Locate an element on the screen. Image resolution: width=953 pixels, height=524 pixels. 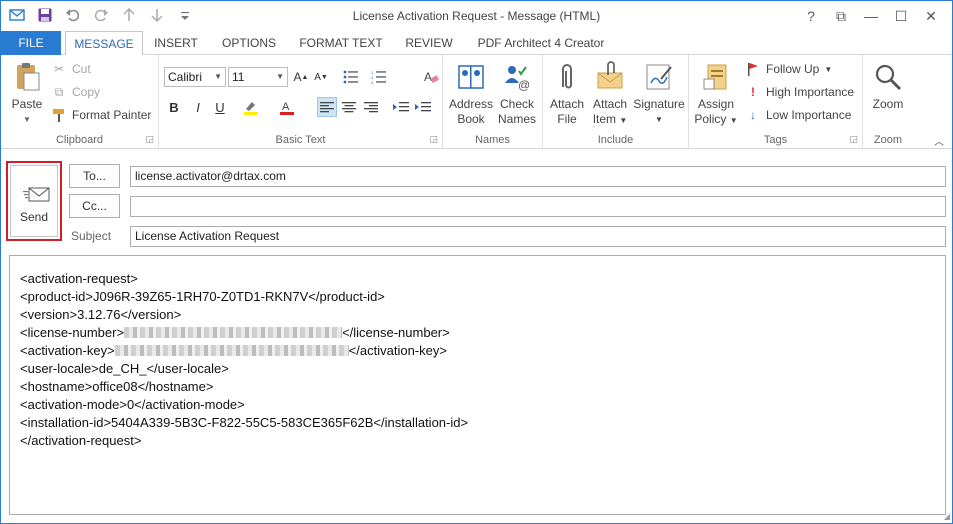
body-line-activation-key: <activation-key> </activation-key> is located at coordinates (477, 351).